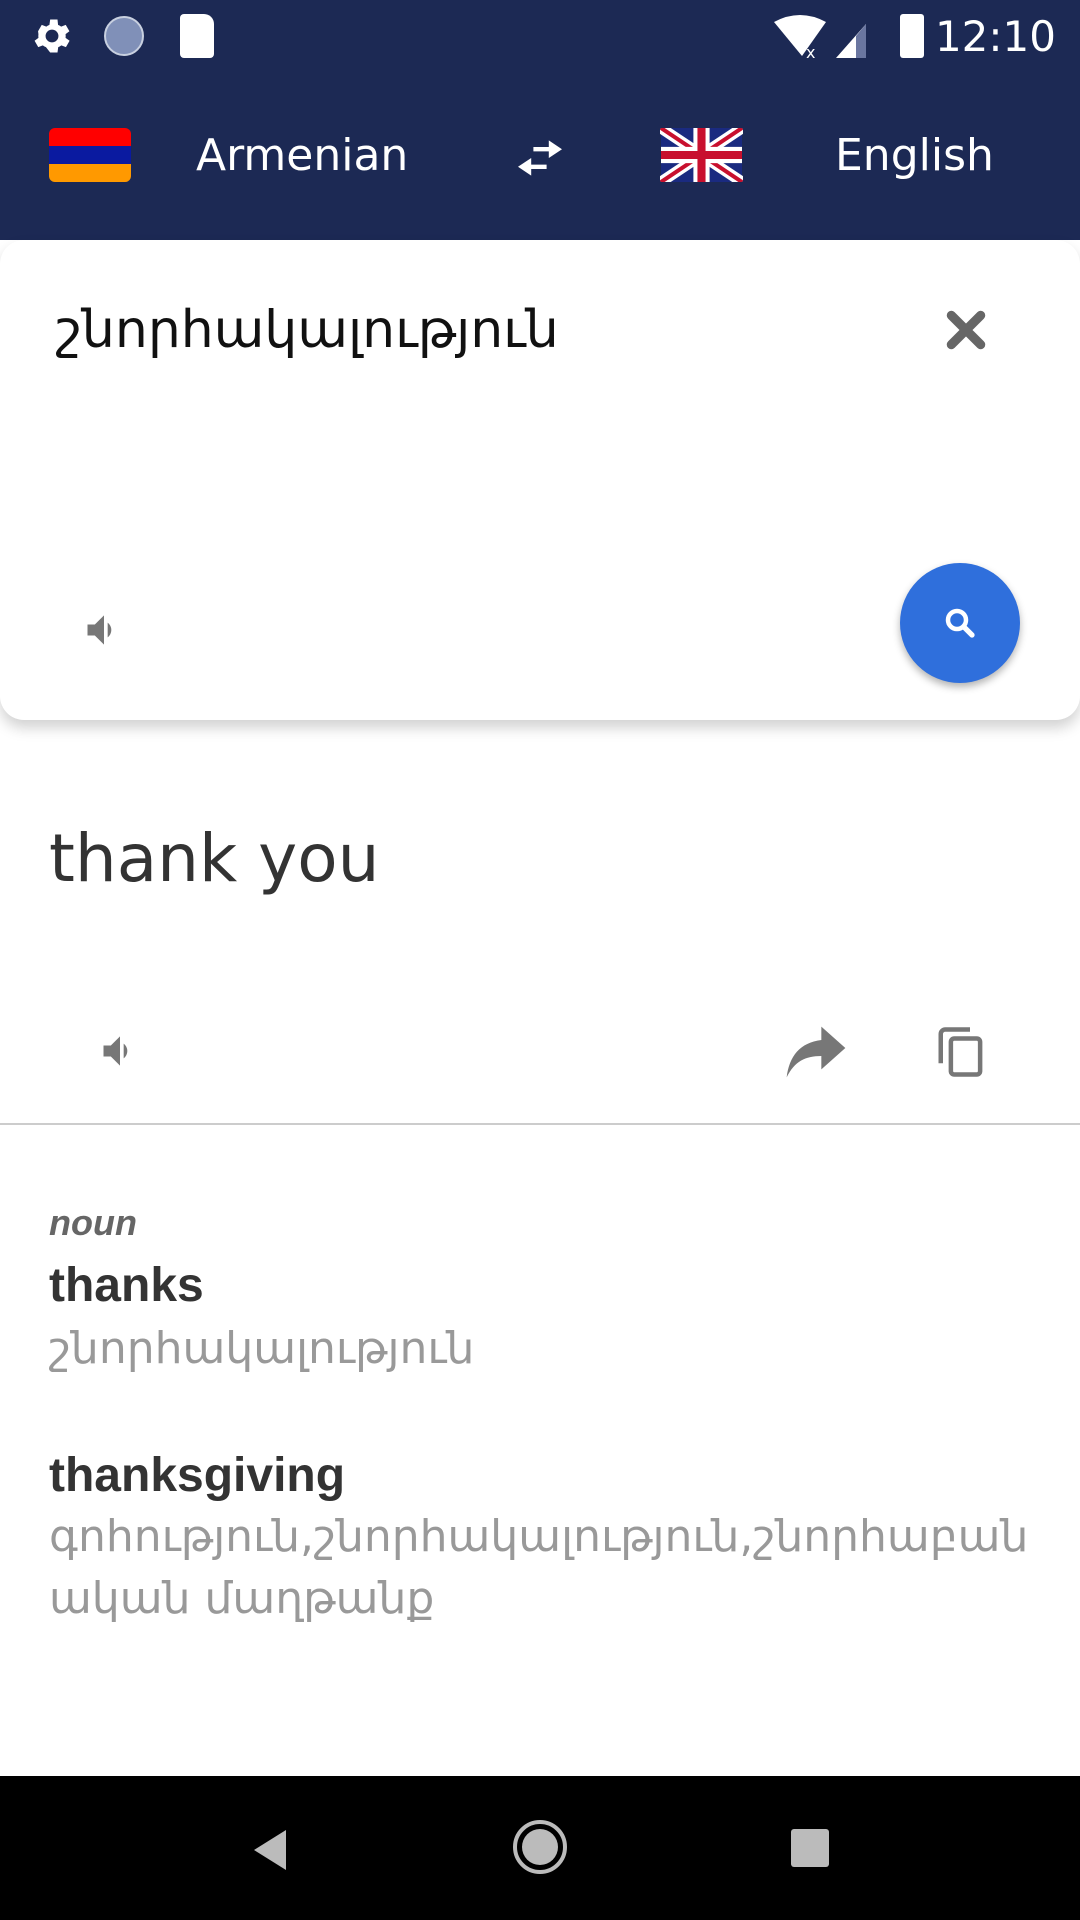 The image size is (1080, 1920). I want to click on copy-icon, so click(961, 1052).